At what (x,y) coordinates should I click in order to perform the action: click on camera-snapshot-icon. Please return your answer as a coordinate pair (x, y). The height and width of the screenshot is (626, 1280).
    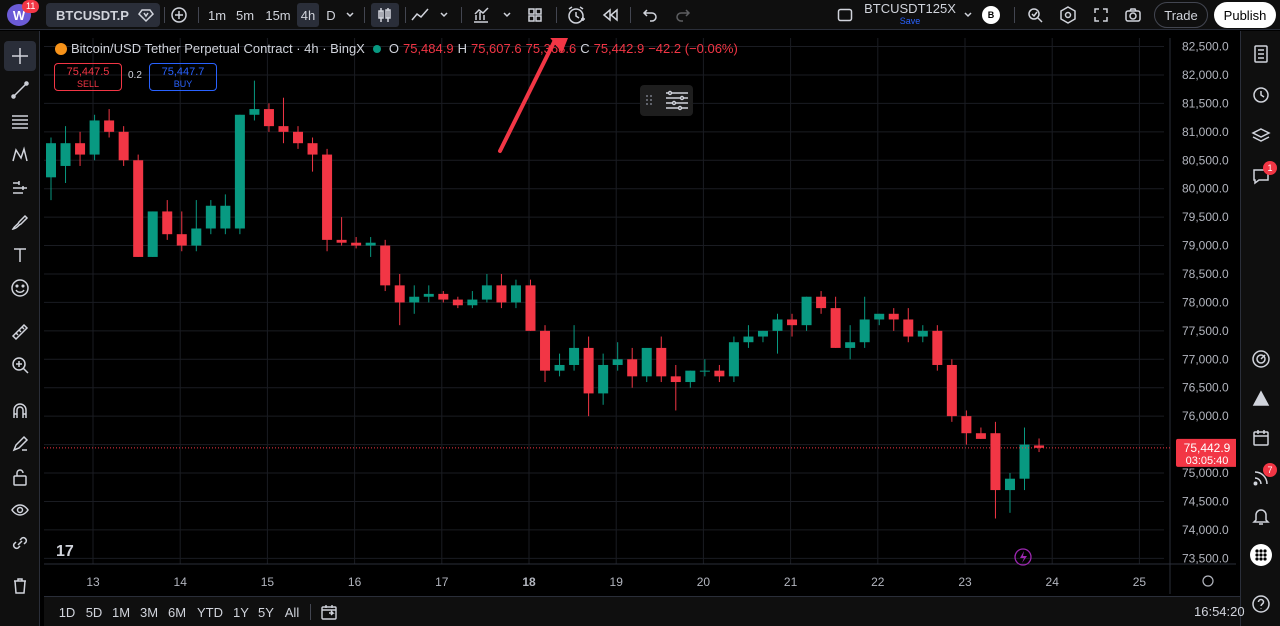
    Looking at the image, I should click on (1133, 15).